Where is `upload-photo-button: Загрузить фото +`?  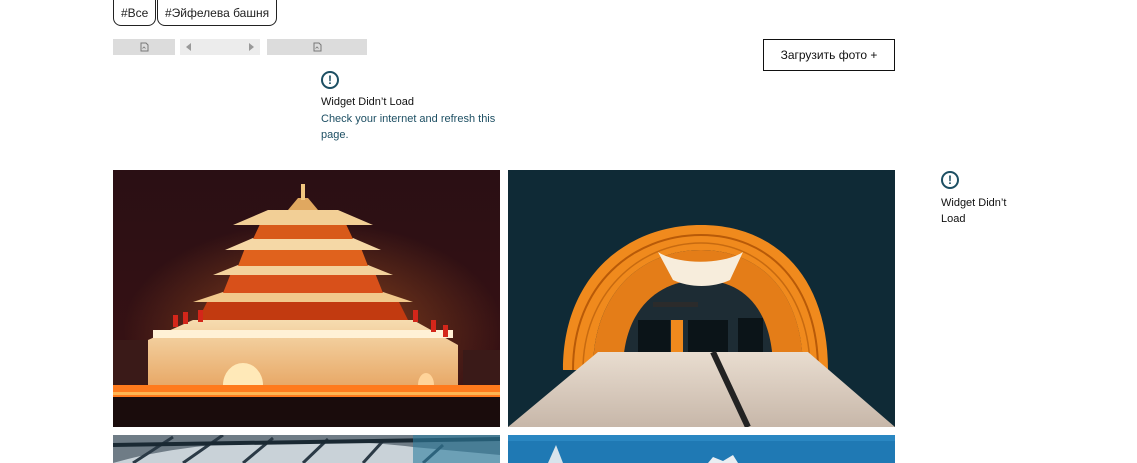 upload-photo-button: Загрузить фото + is located at coordinates (829, 55).